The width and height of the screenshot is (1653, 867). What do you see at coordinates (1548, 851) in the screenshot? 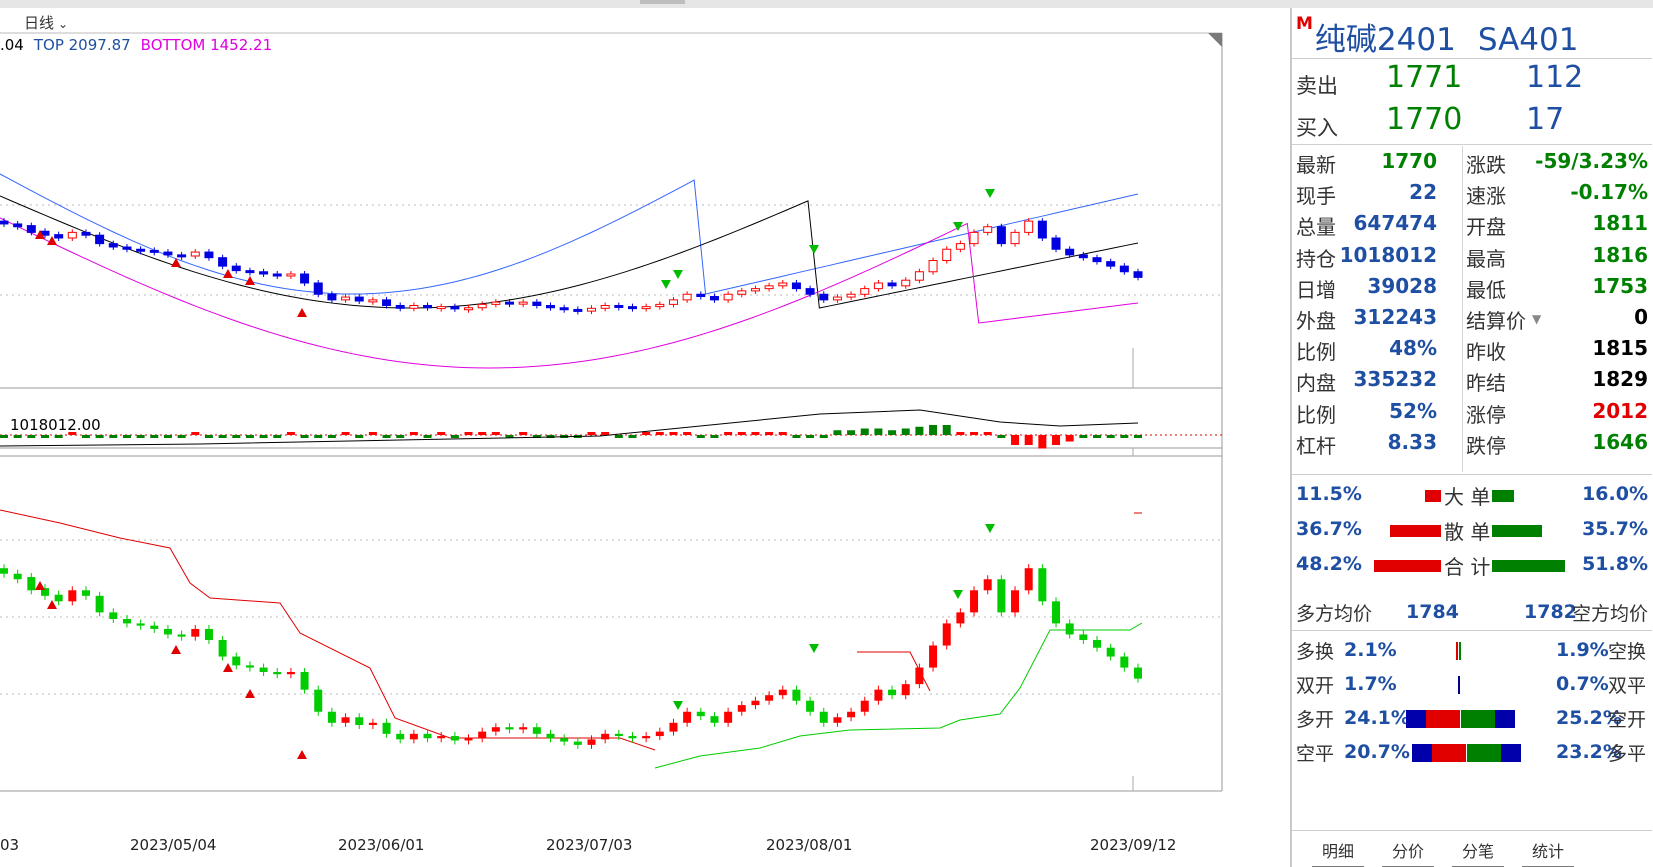
I see `tab-stats: 统计` at bounding box center [1548, 851].